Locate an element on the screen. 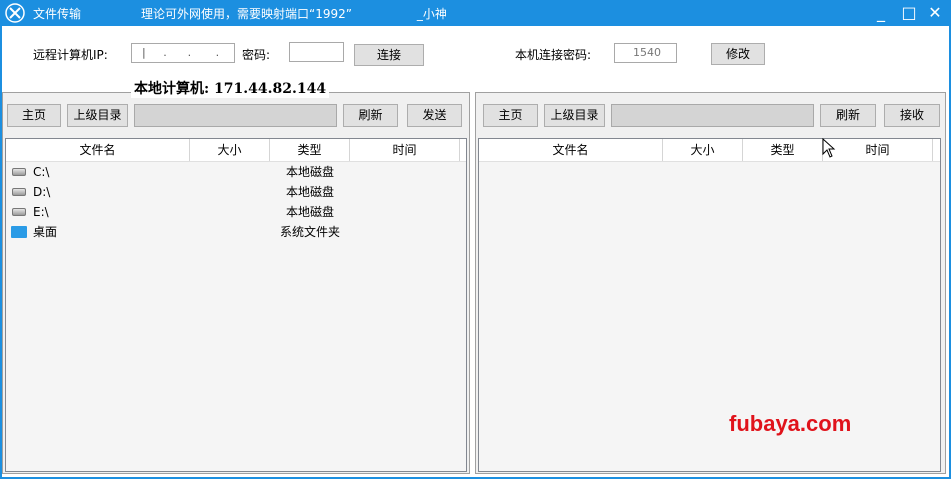 This screenshot has width=951, height=479. remote-path-input is located at coordinates (712, 115).